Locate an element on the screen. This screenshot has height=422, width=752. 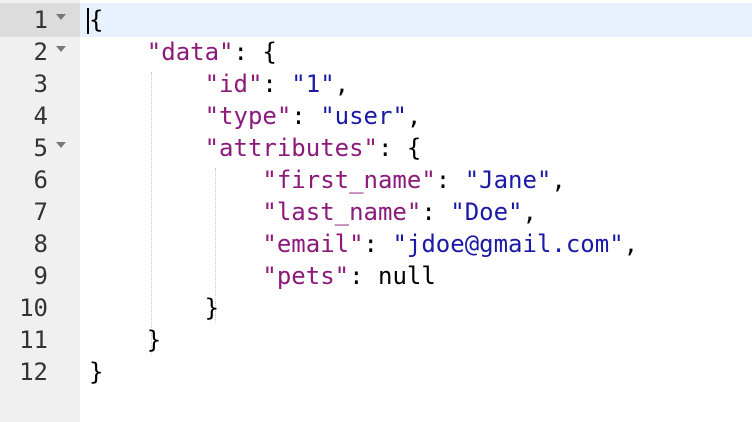
json-key: "id" is located at coordinates (233, 84).